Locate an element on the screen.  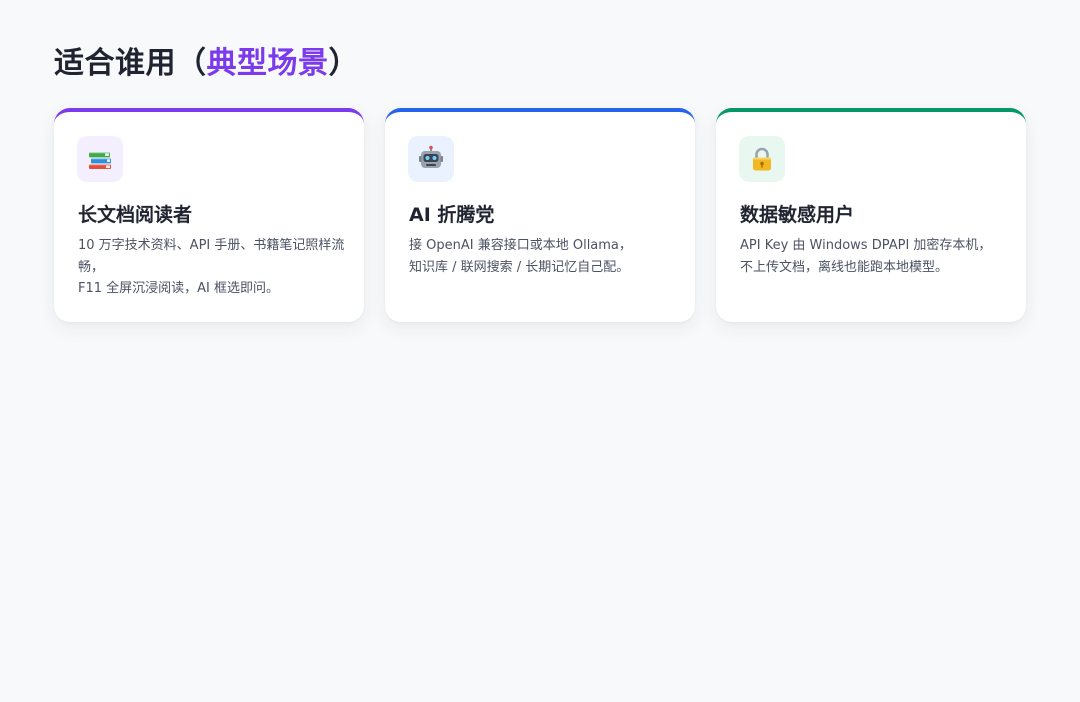
books-icon is located at coordinates (100, 159).